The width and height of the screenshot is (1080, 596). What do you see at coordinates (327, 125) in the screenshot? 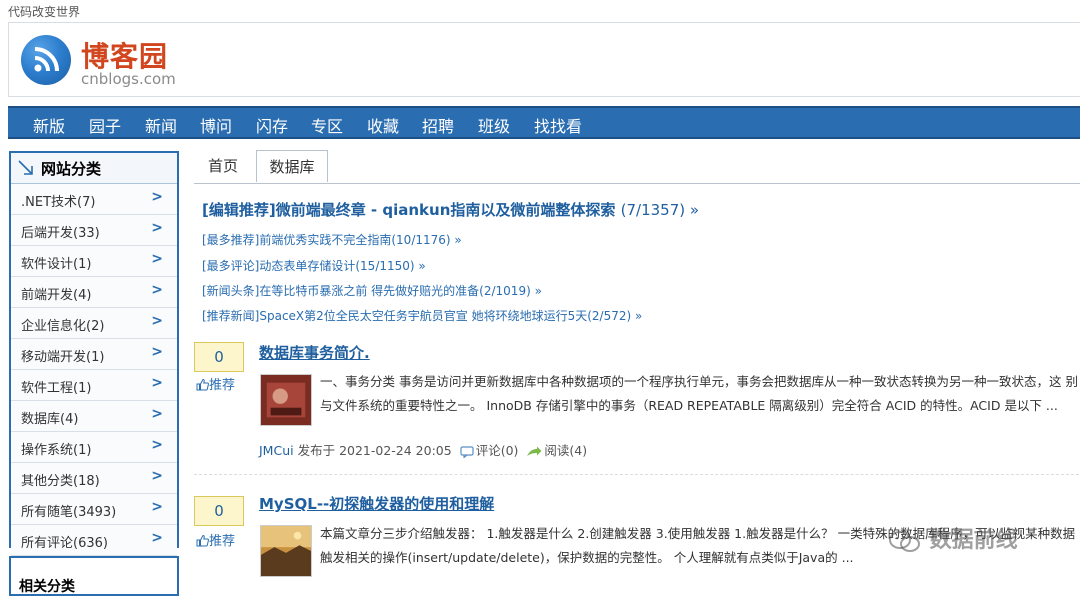
I see `nav-item-zone: 专区` at bounding box center [327, 125].